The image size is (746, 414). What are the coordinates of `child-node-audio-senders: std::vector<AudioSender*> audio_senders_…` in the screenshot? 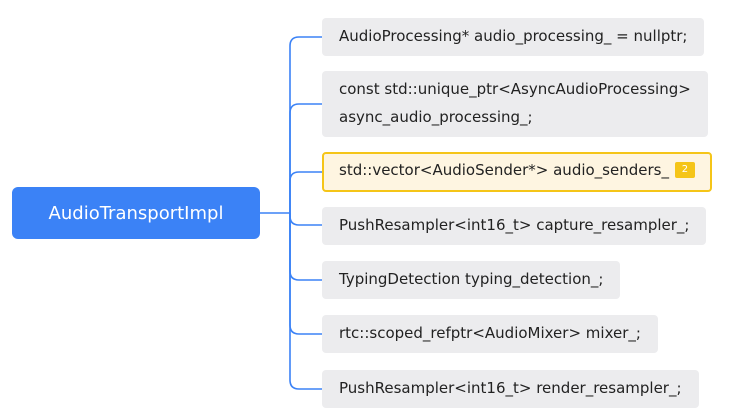 It's located at (517, 172).